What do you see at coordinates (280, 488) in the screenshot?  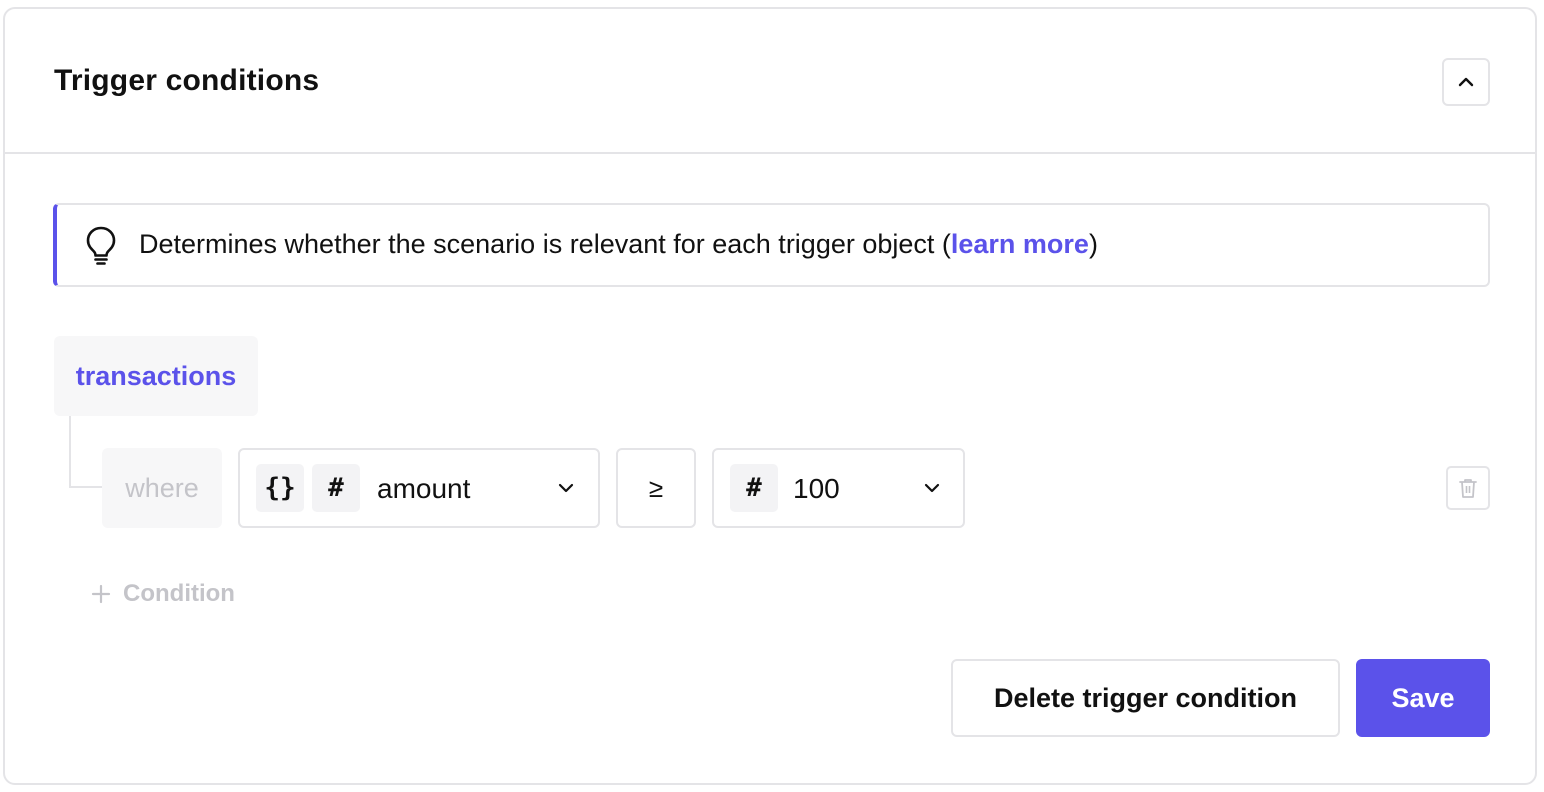 I see `object-type-badge: {}` at bounding box center [280, 488].